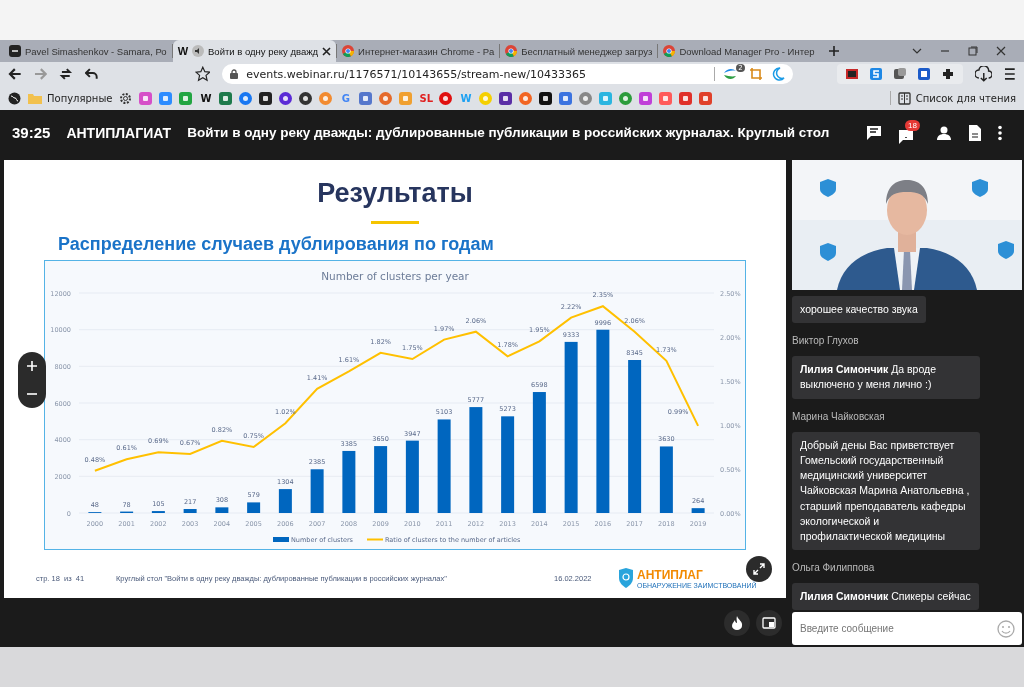 This screenshot has width=1024, height=687. Describe the element at coordinates (670, 574) in the screenshot. I see `logo-text: АНТИПЛАГ` at that location.